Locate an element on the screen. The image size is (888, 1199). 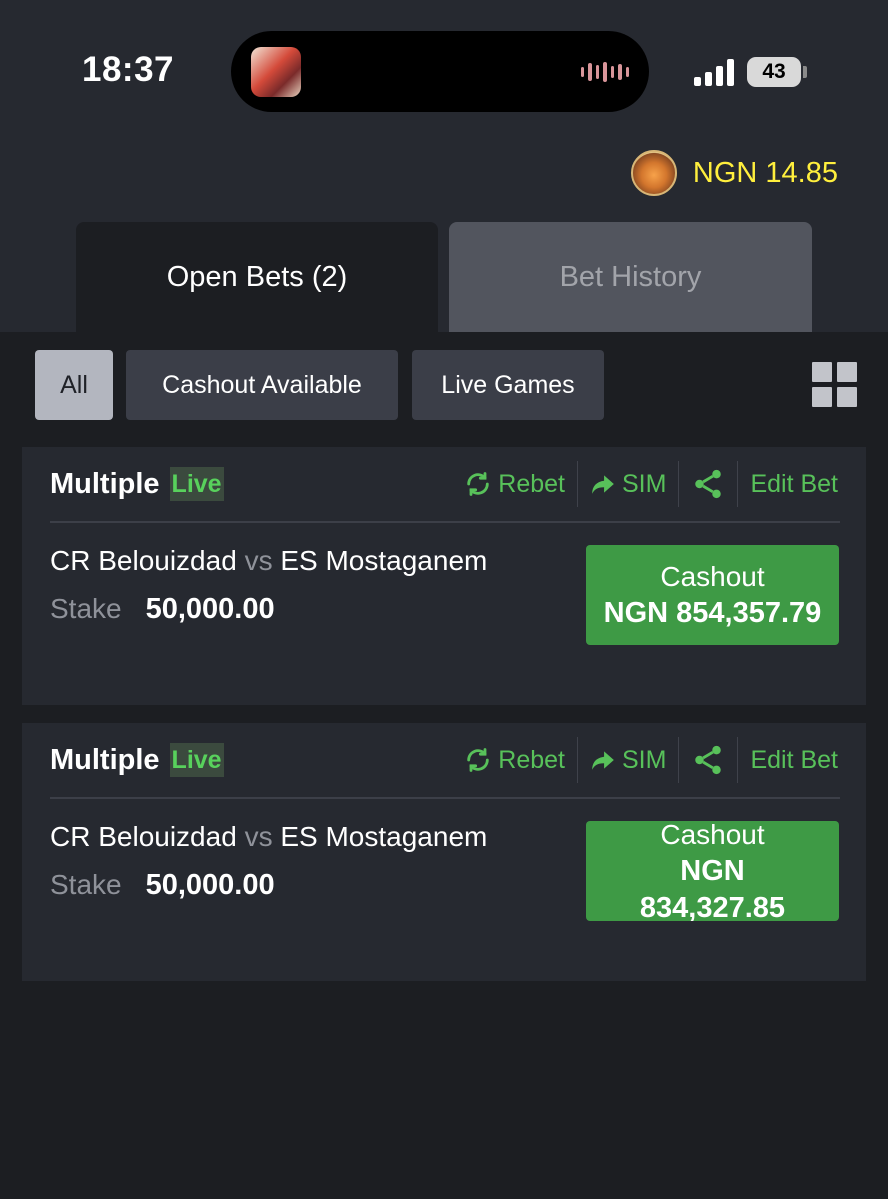
wallet-balance: NGN 14.85 is located at coordinates (734, 173).